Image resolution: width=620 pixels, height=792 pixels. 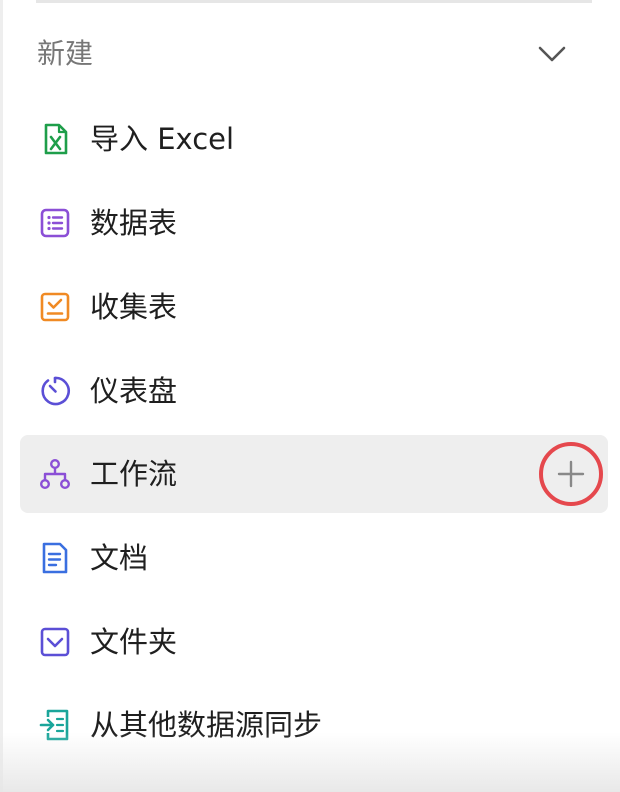 I want to click on menu-item-label: 文件夹, so click(x=134, y=642).